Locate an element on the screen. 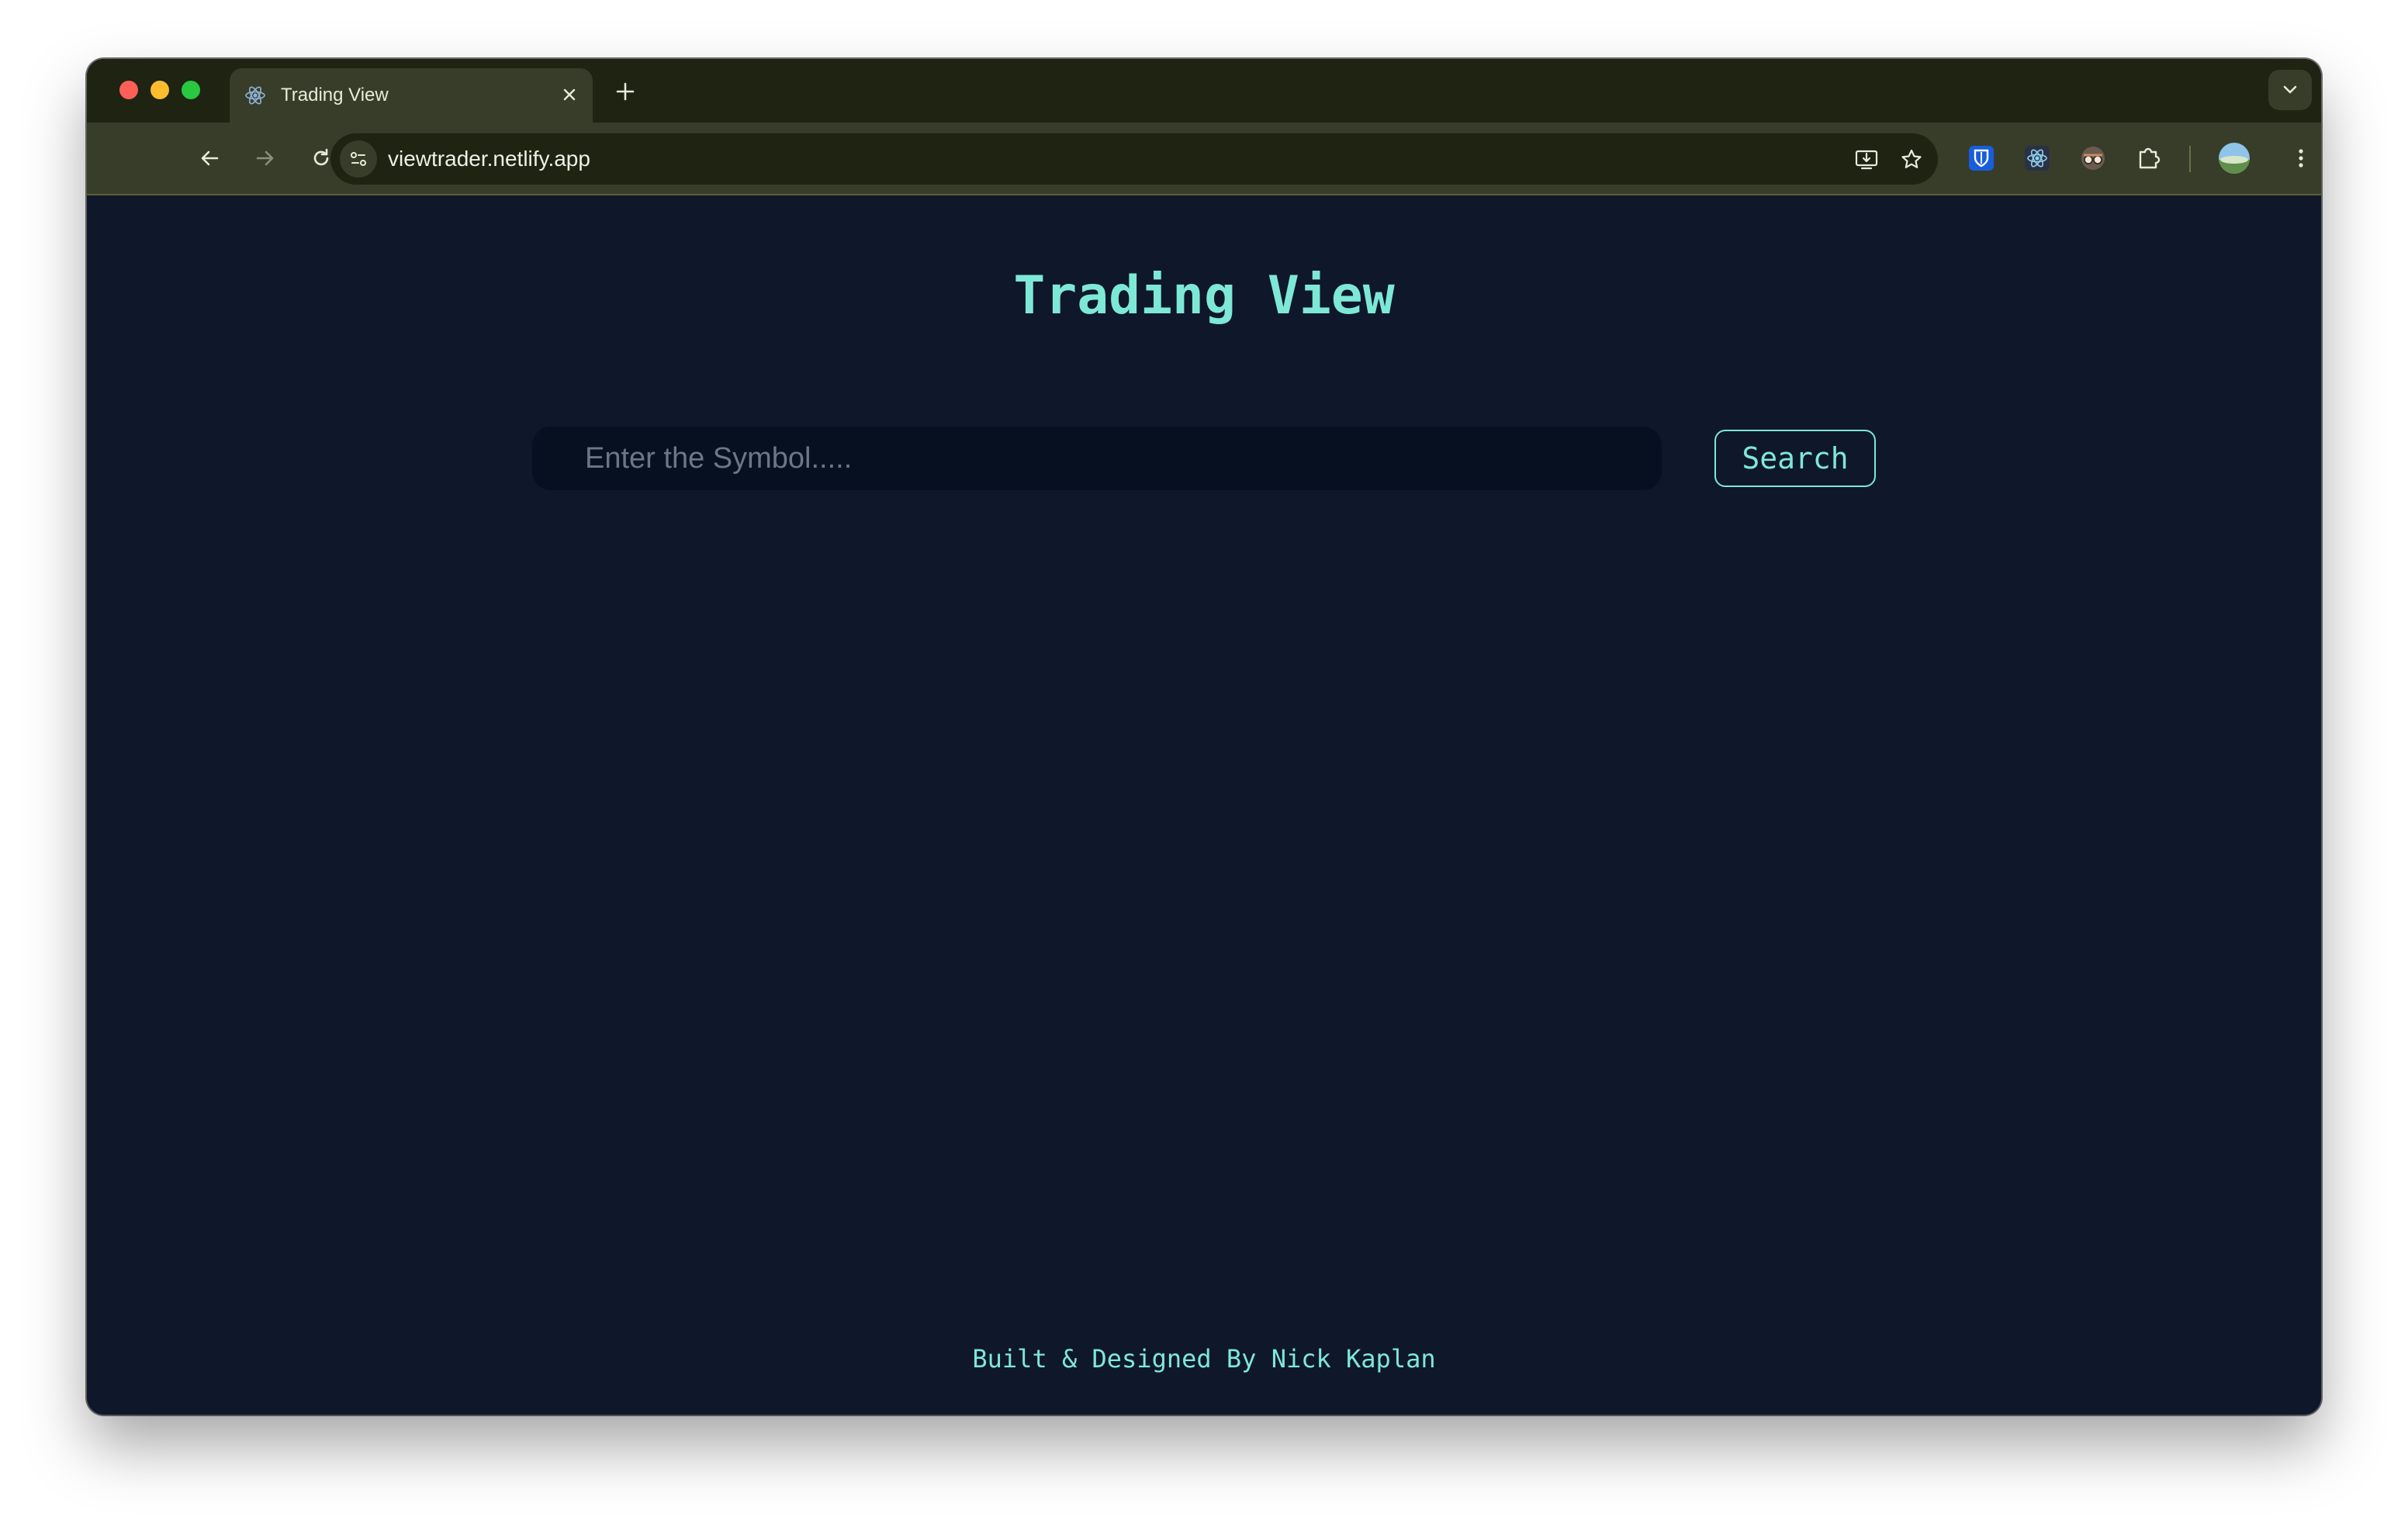 The image size is (2408, 1531). back-arrow-icon is located at coordinates (209, 158).